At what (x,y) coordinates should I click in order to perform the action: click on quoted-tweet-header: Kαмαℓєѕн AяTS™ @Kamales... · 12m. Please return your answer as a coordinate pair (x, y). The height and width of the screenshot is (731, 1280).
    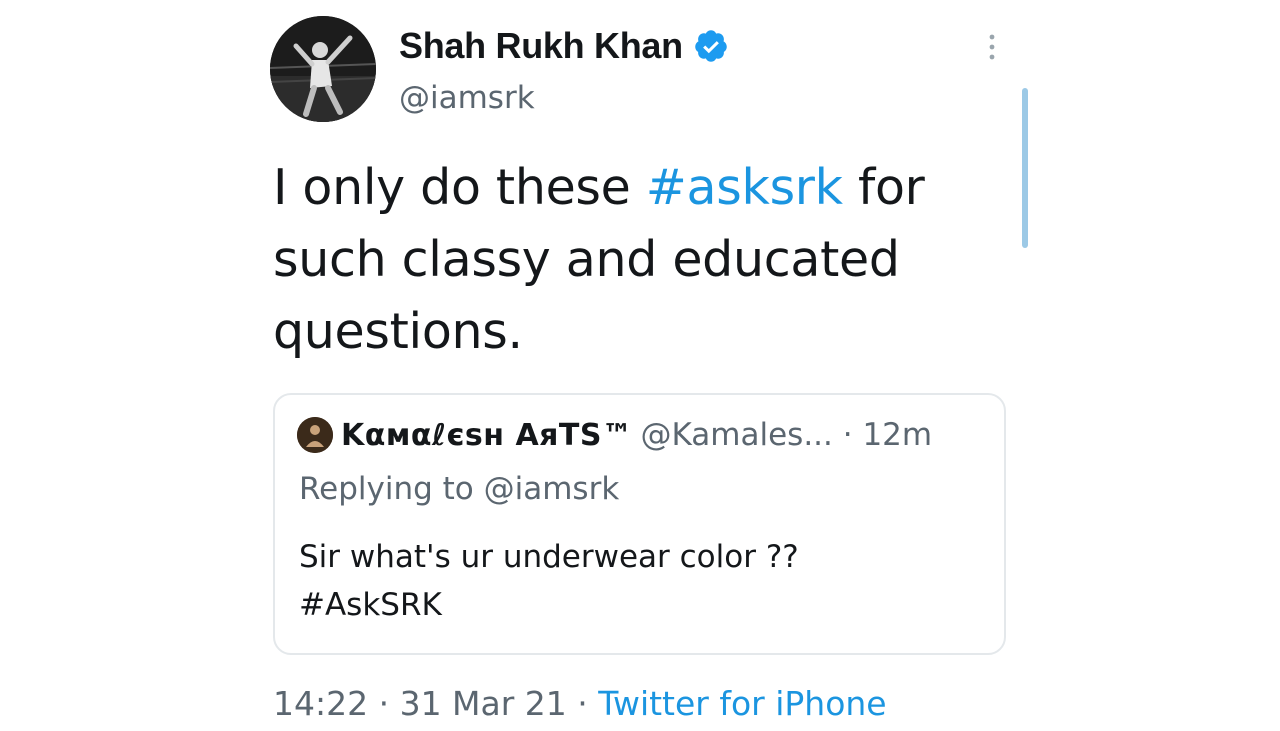
    Looking at the image, I should click on (614, 435).